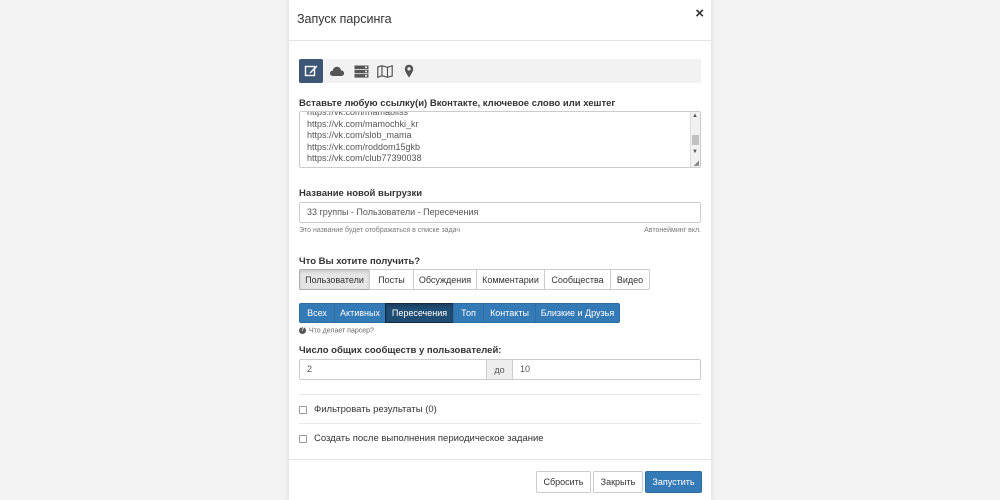 The image size is (1000, 500). I want to click on resize-grip-icon: ◢, so click(696, 163).